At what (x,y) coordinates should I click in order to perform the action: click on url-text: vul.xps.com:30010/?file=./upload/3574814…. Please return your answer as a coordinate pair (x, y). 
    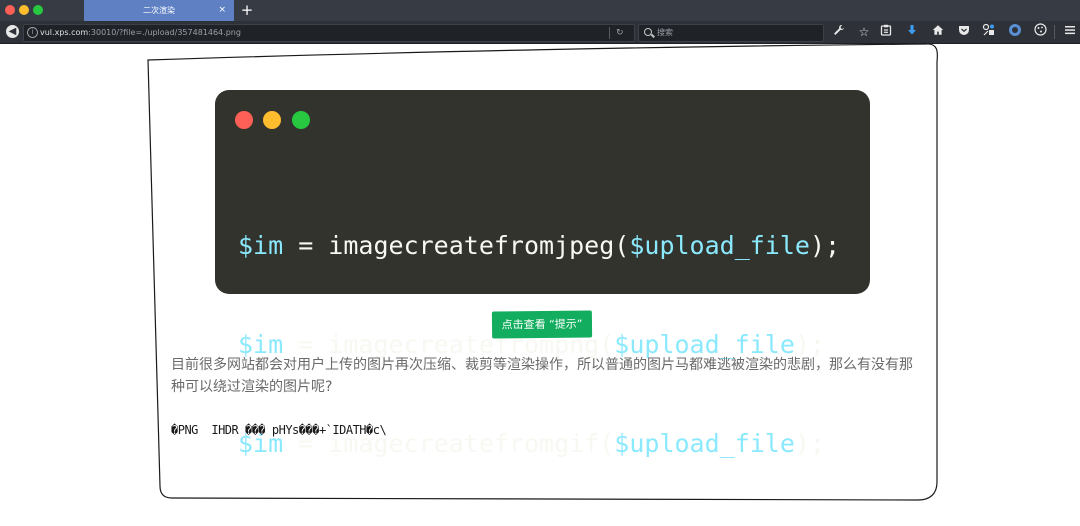
    Looking at the image, I should click on (140, 33).